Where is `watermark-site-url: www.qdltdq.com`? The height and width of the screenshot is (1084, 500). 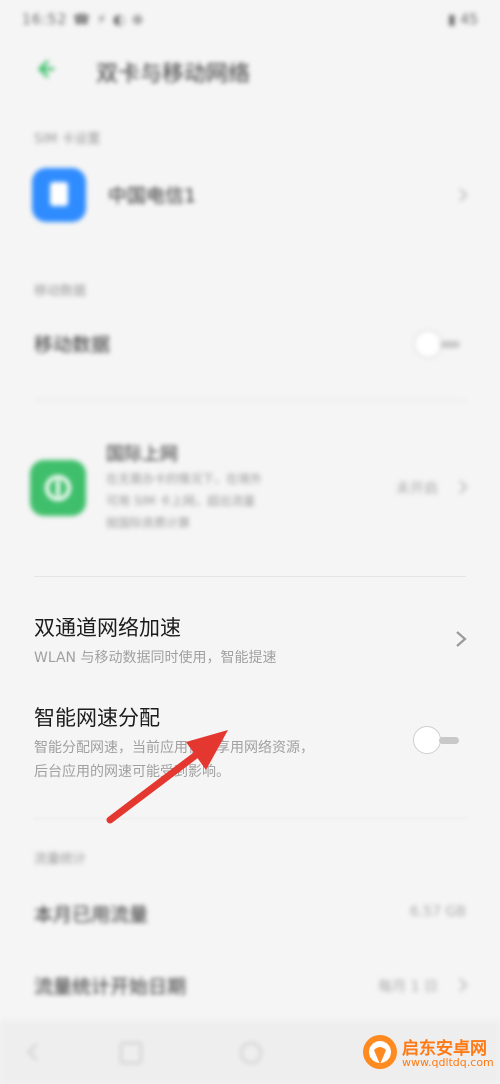 watermark-site-url: www.qdltdq.com is located at coordinates (448, 1062).